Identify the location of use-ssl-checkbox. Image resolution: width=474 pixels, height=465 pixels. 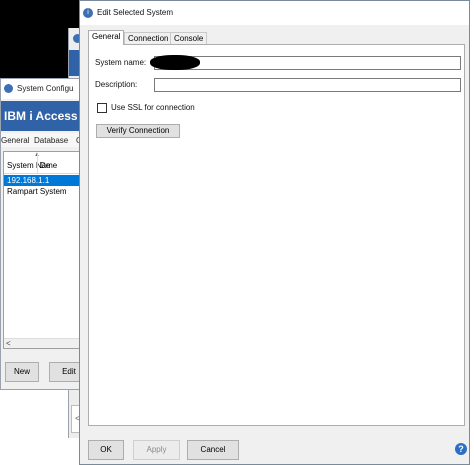
(102, 108).